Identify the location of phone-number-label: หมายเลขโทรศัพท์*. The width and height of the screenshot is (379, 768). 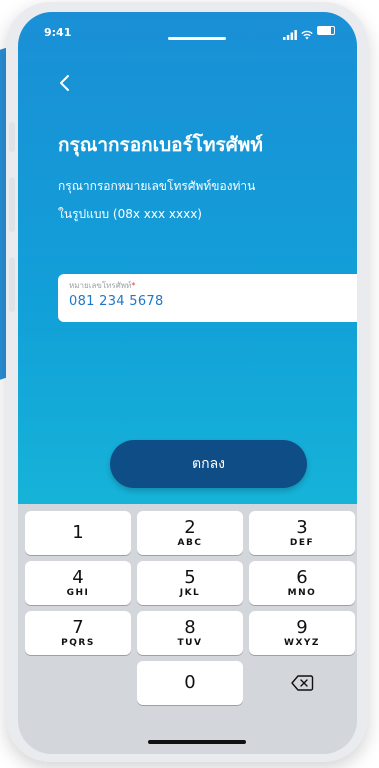
(102, 285).